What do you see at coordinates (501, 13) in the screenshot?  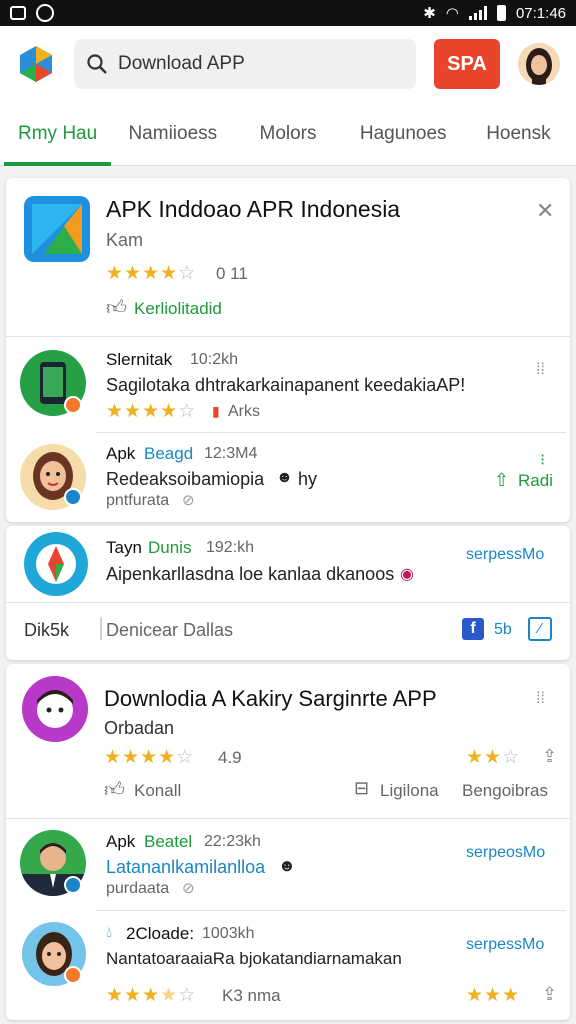 I see `battery-icon` at bounding box center [501, 13].